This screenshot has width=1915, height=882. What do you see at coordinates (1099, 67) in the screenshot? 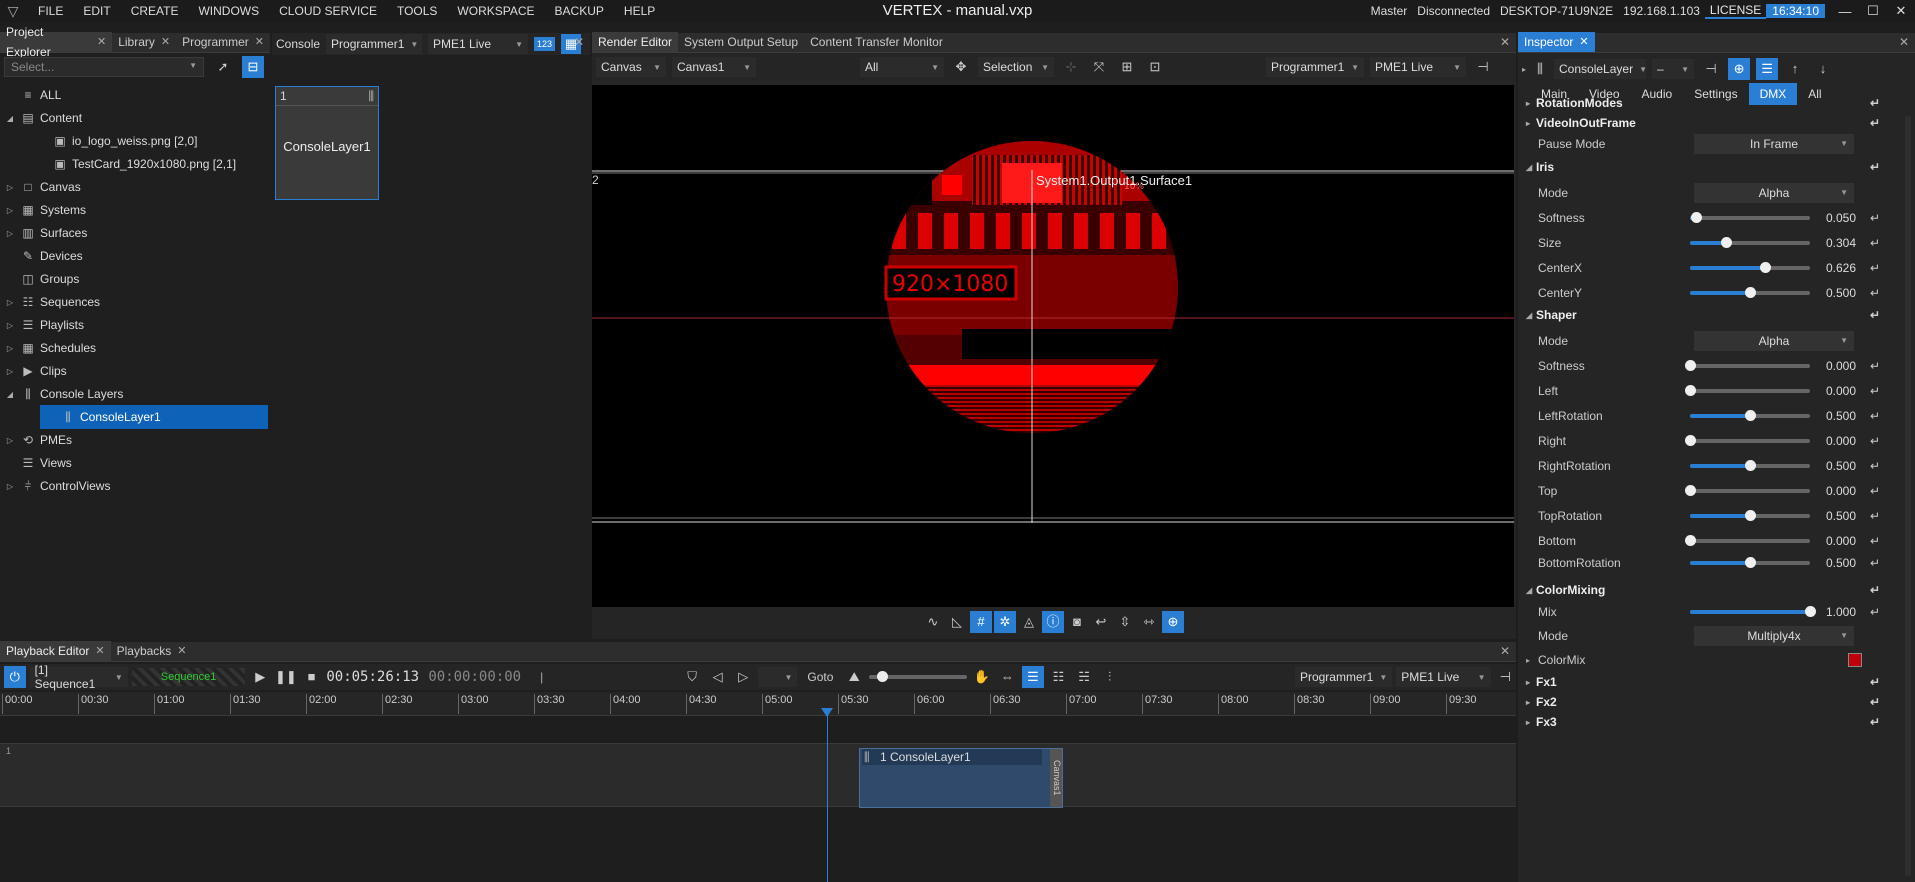
I see `transform-icon: ⤧` at bounding box center [1099, 67].